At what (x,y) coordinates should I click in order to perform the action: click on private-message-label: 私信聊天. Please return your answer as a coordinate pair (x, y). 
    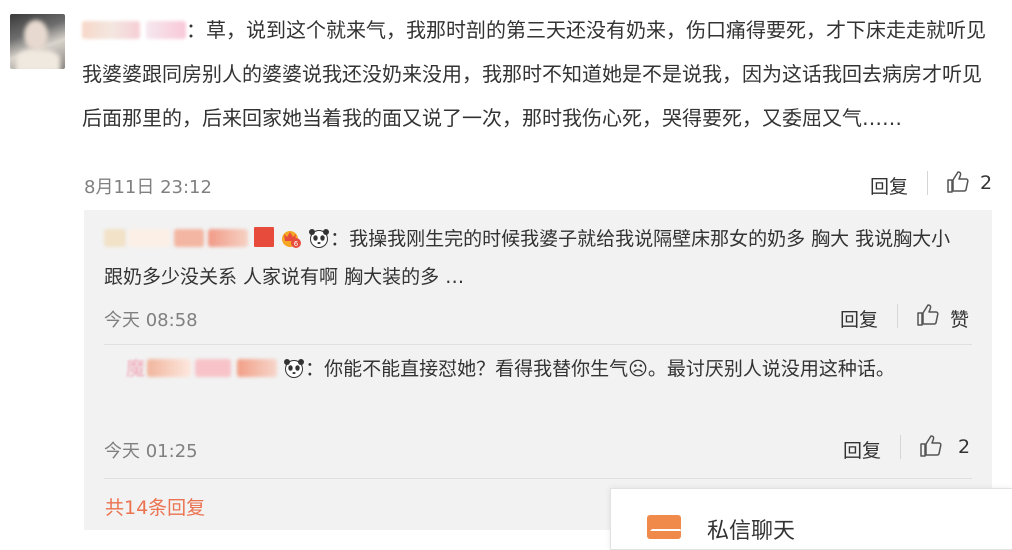
    Looking at the image, I should click on (751, 531).